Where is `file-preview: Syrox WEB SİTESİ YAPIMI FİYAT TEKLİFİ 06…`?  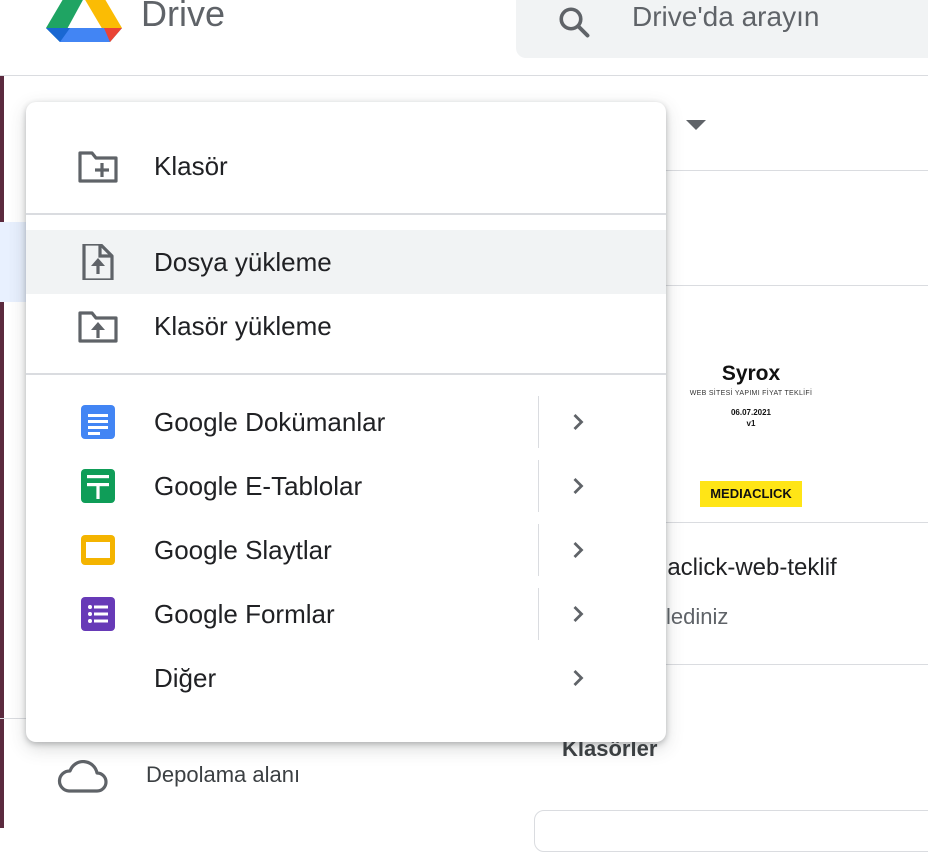
file-preview: Syrox WEB SİTESİ YAPIMI FİYAT TEKLİFİ 06… is located at coordinates (797, 404).